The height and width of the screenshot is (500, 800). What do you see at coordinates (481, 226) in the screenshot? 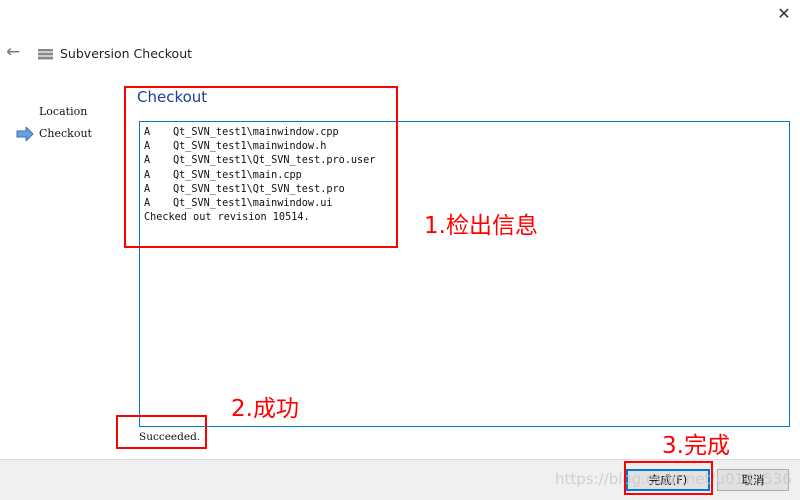
I see `annotation-label-1: 1.检出信息` at bounding box center [481, 226].